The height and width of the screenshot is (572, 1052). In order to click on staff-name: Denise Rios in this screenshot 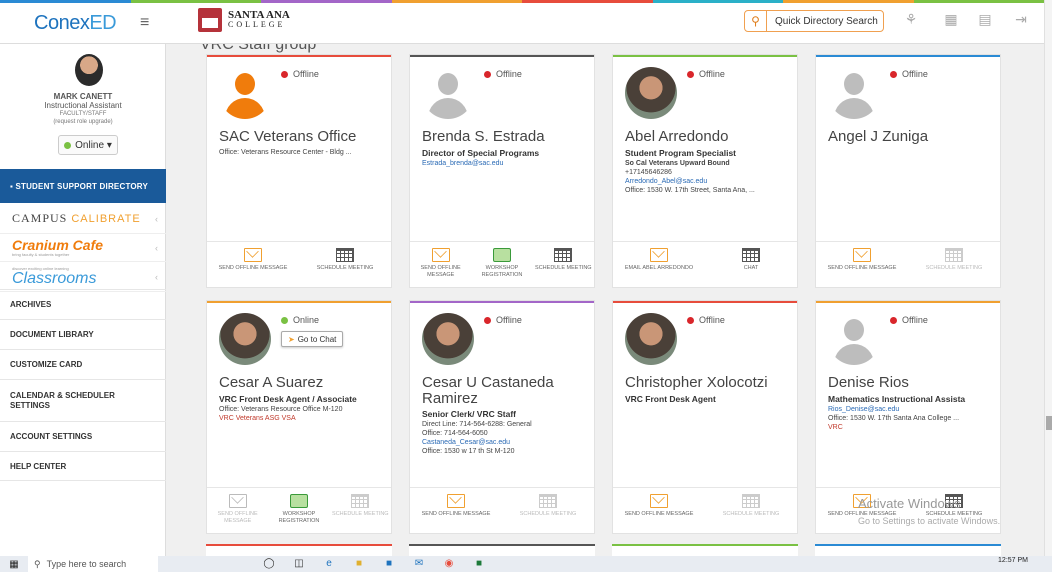, I will do `click(868, 383)`.